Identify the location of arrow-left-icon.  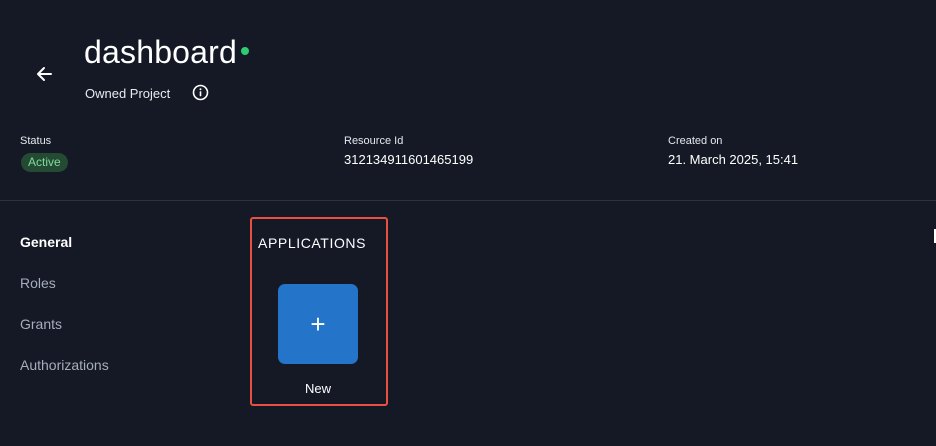
(44, 74).